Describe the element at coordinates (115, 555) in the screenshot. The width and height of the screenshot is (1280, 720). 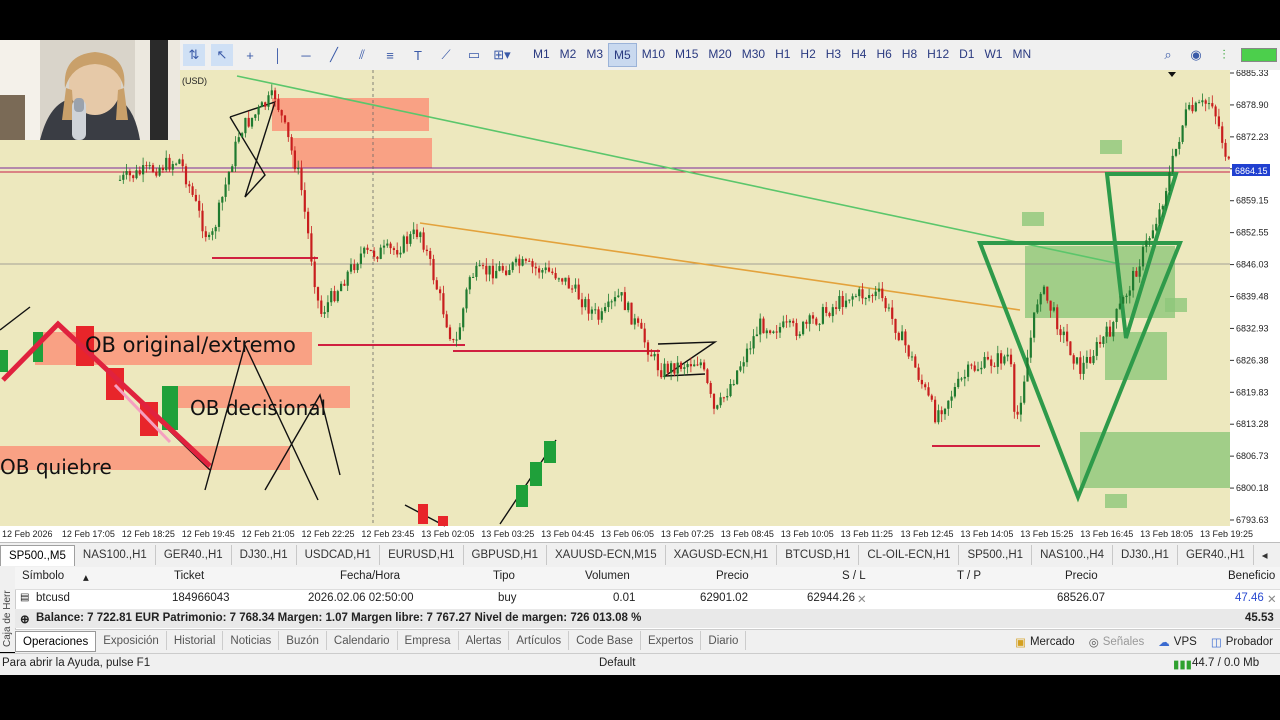
I see `chart-tab: NAS100.,H1` at that location.